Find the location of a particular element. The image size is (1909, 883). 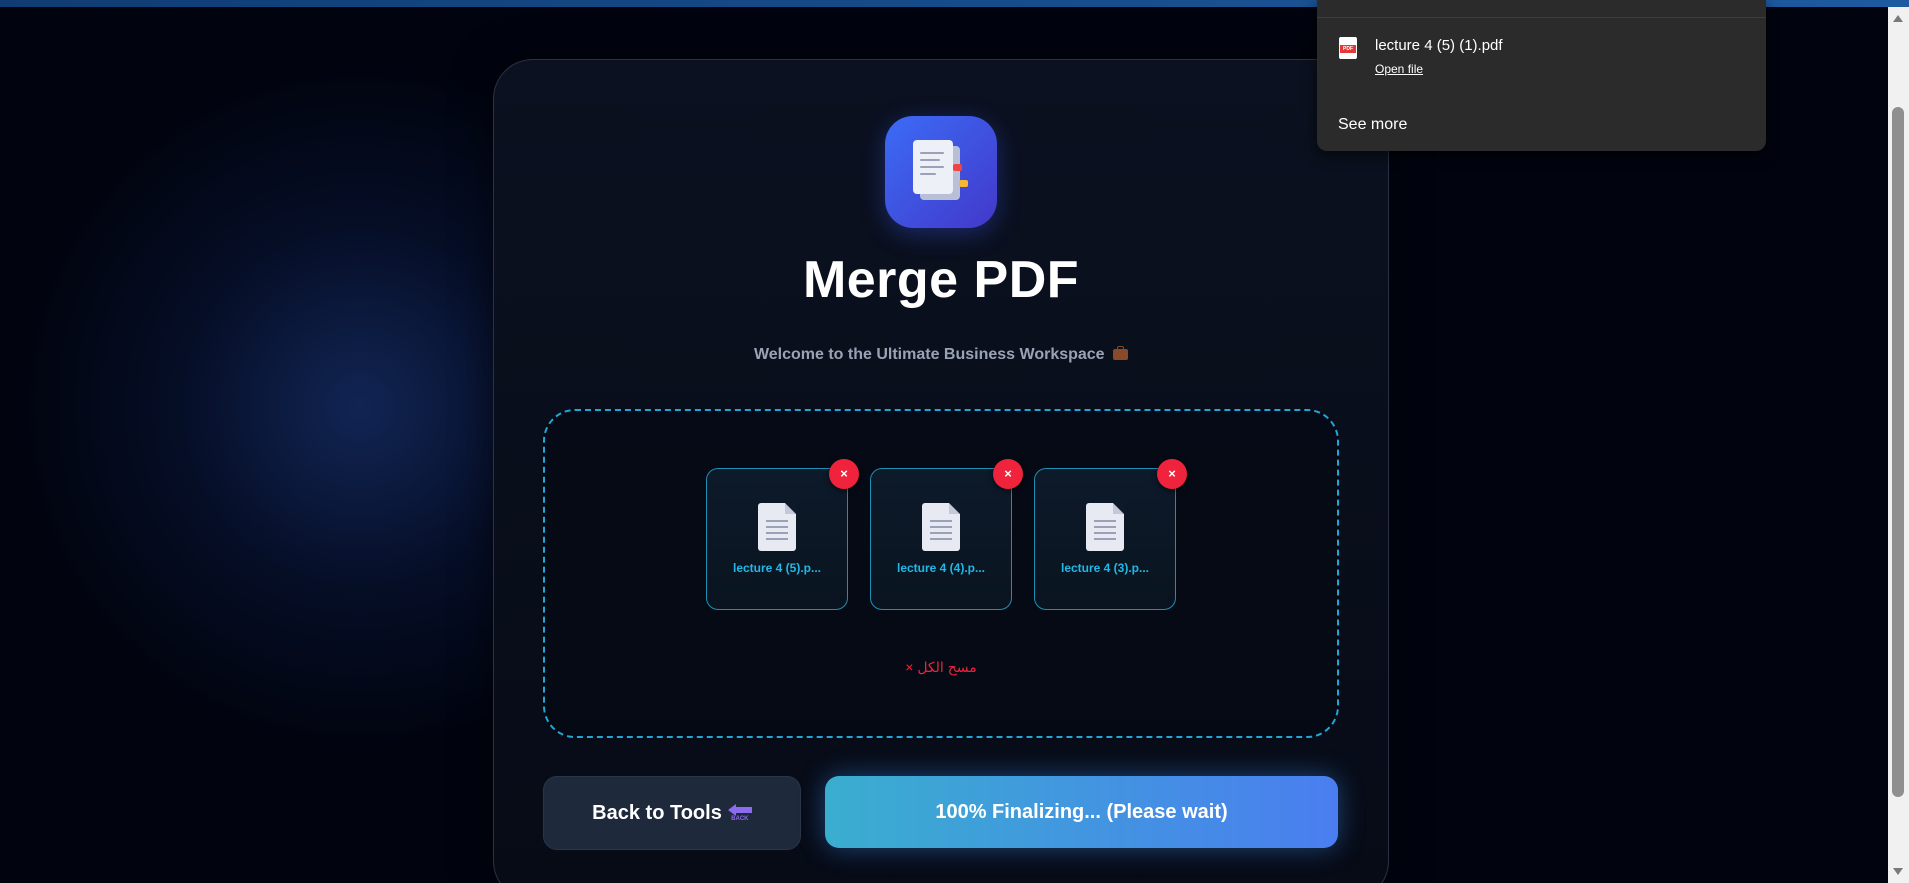

see-more-link: See more is located at coordinates (1372, 125).